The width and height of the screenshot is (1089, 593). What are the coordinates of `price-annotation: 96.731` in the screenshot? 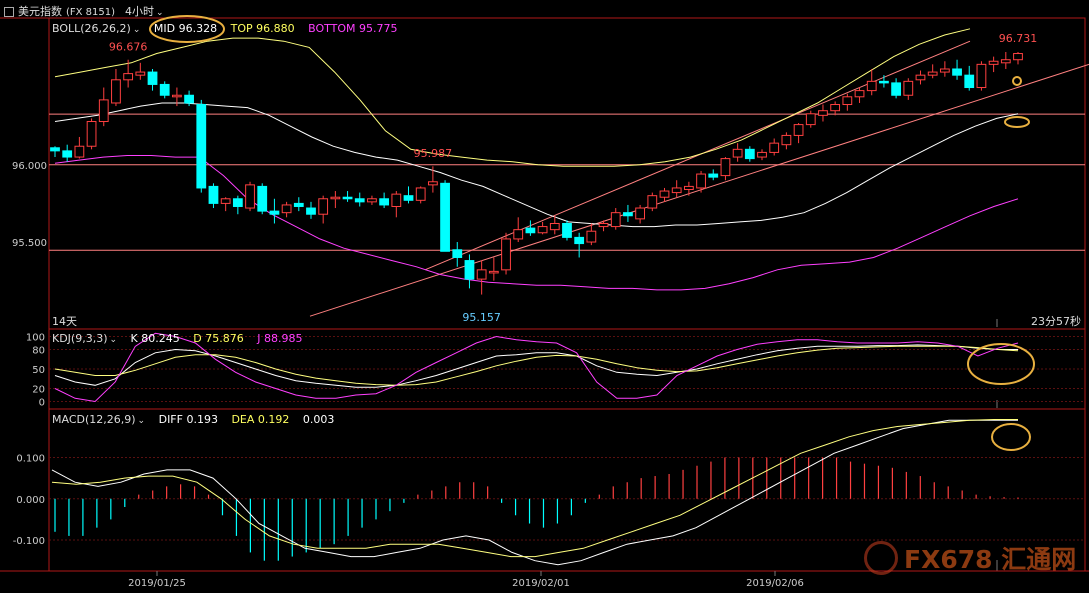 It's located at (1018, 38).